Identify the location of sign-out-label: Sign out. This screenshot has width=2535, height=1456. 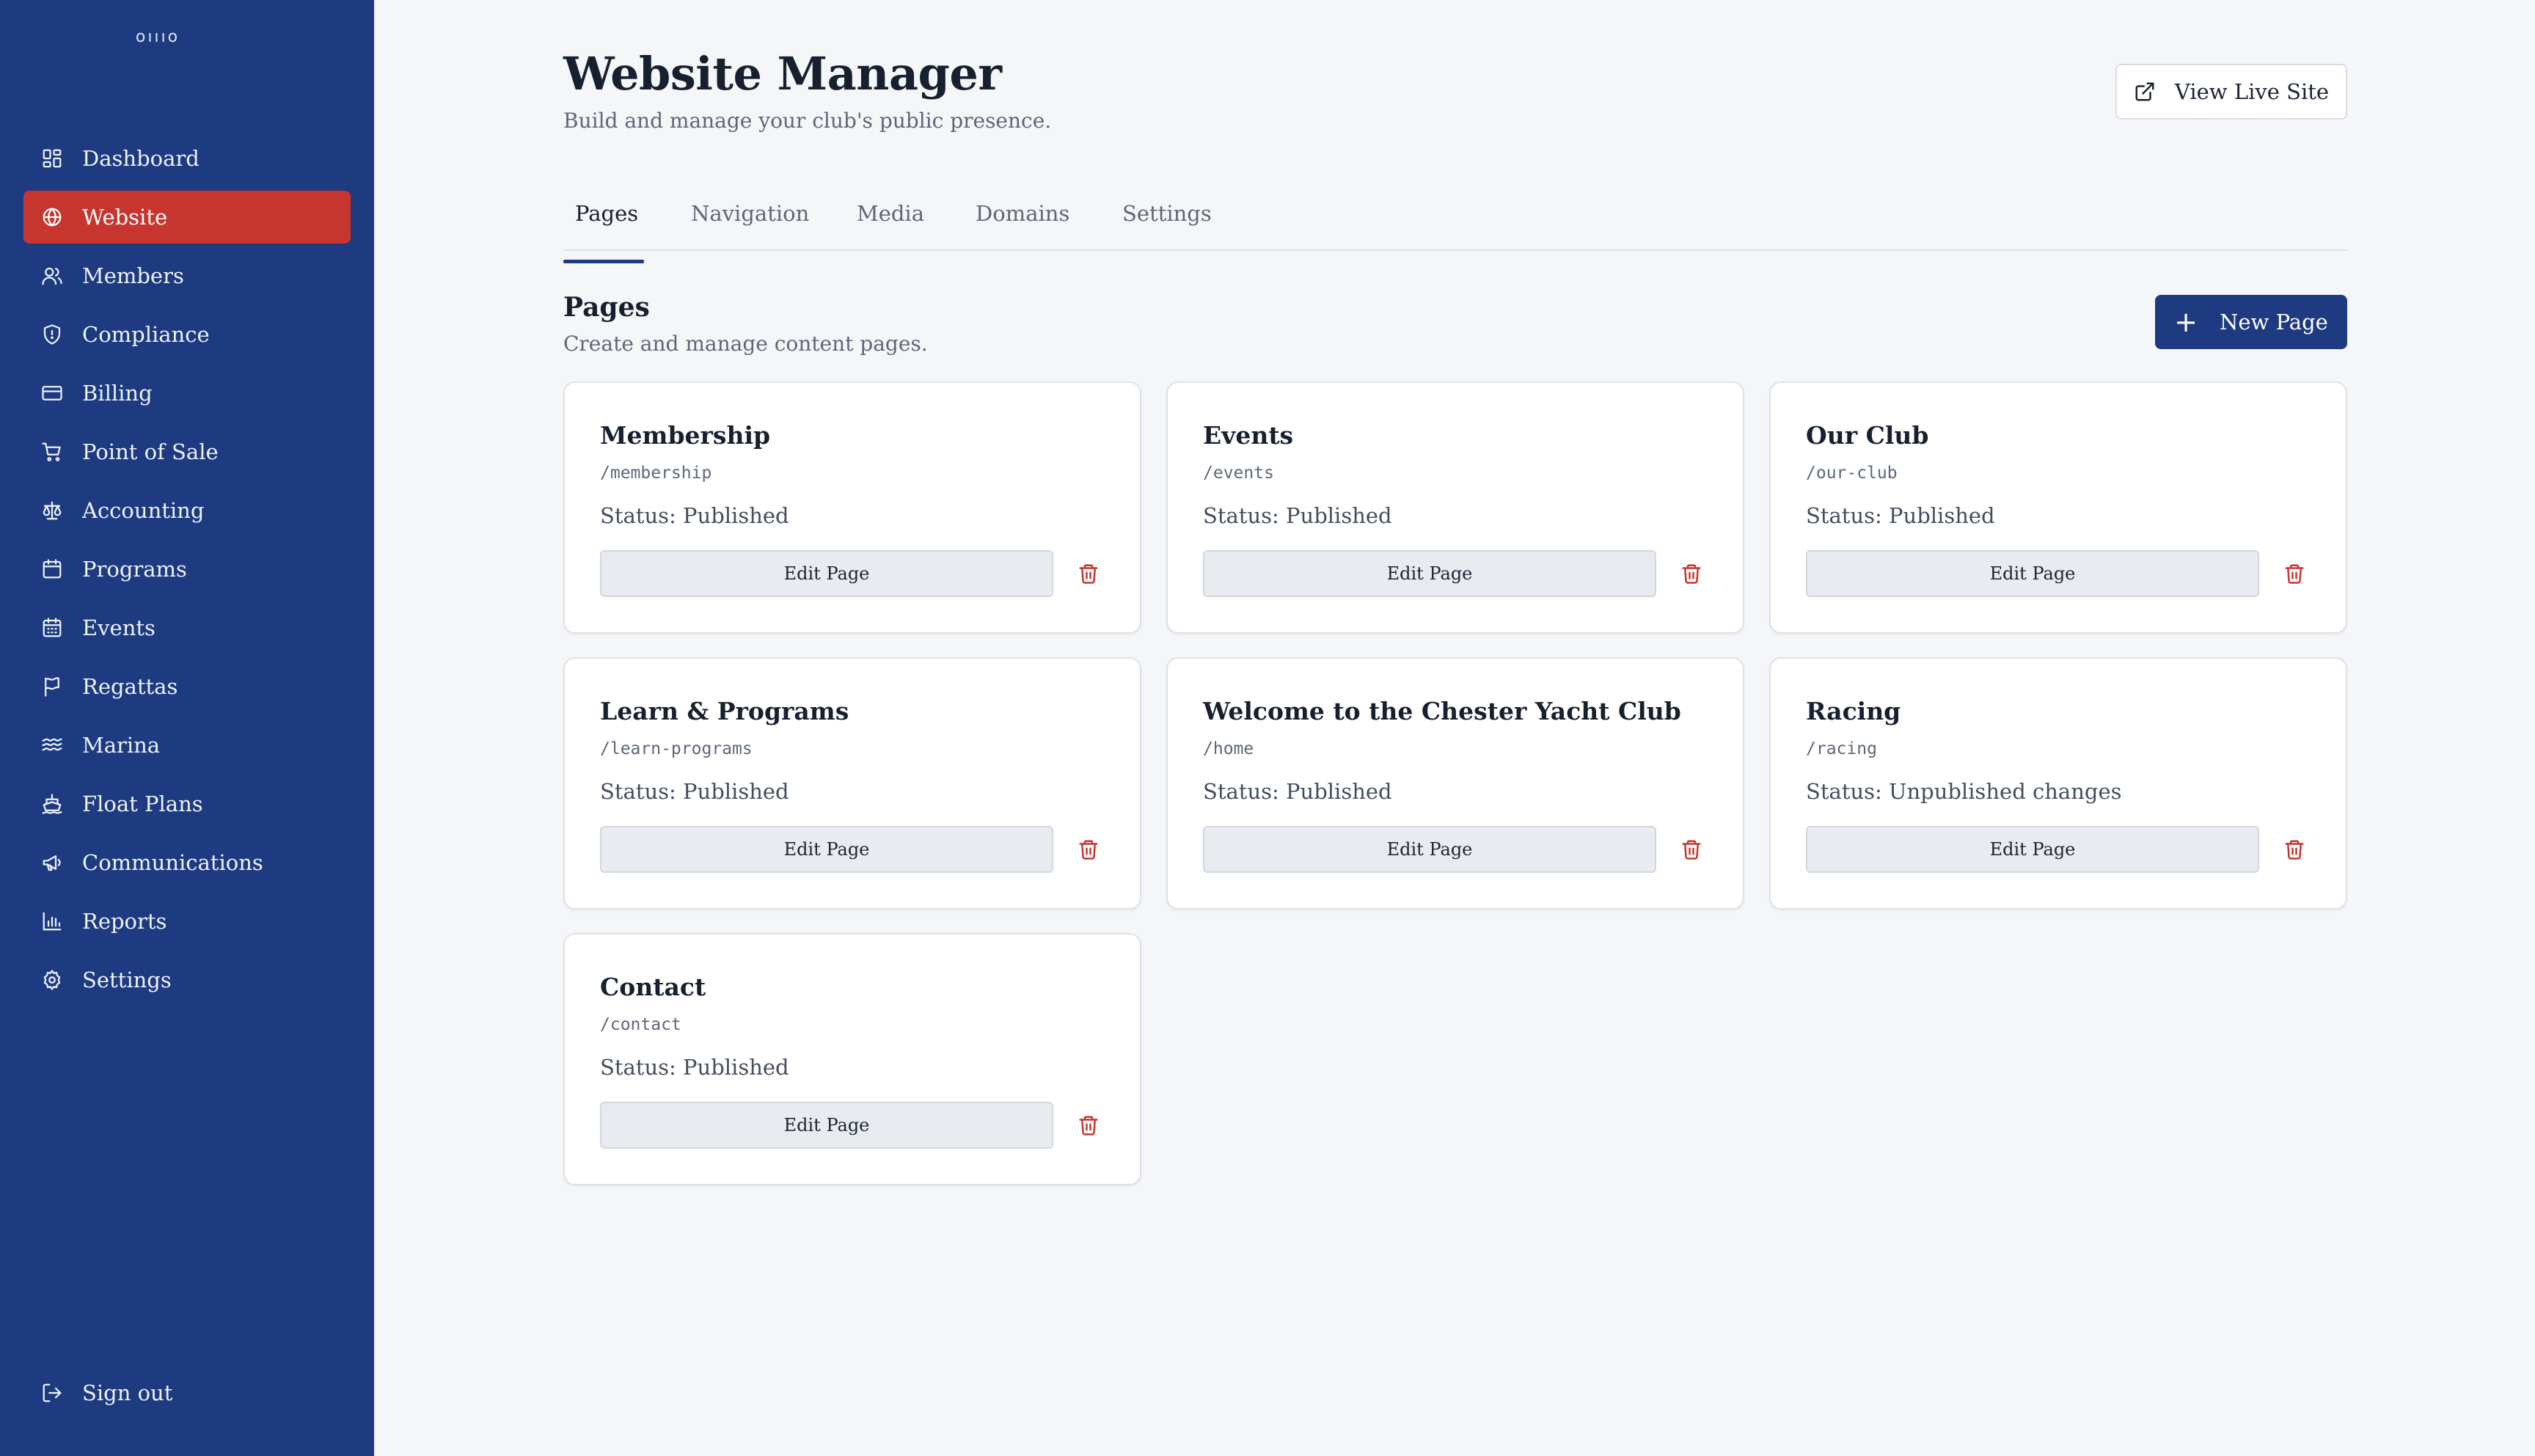
(127, 1393).